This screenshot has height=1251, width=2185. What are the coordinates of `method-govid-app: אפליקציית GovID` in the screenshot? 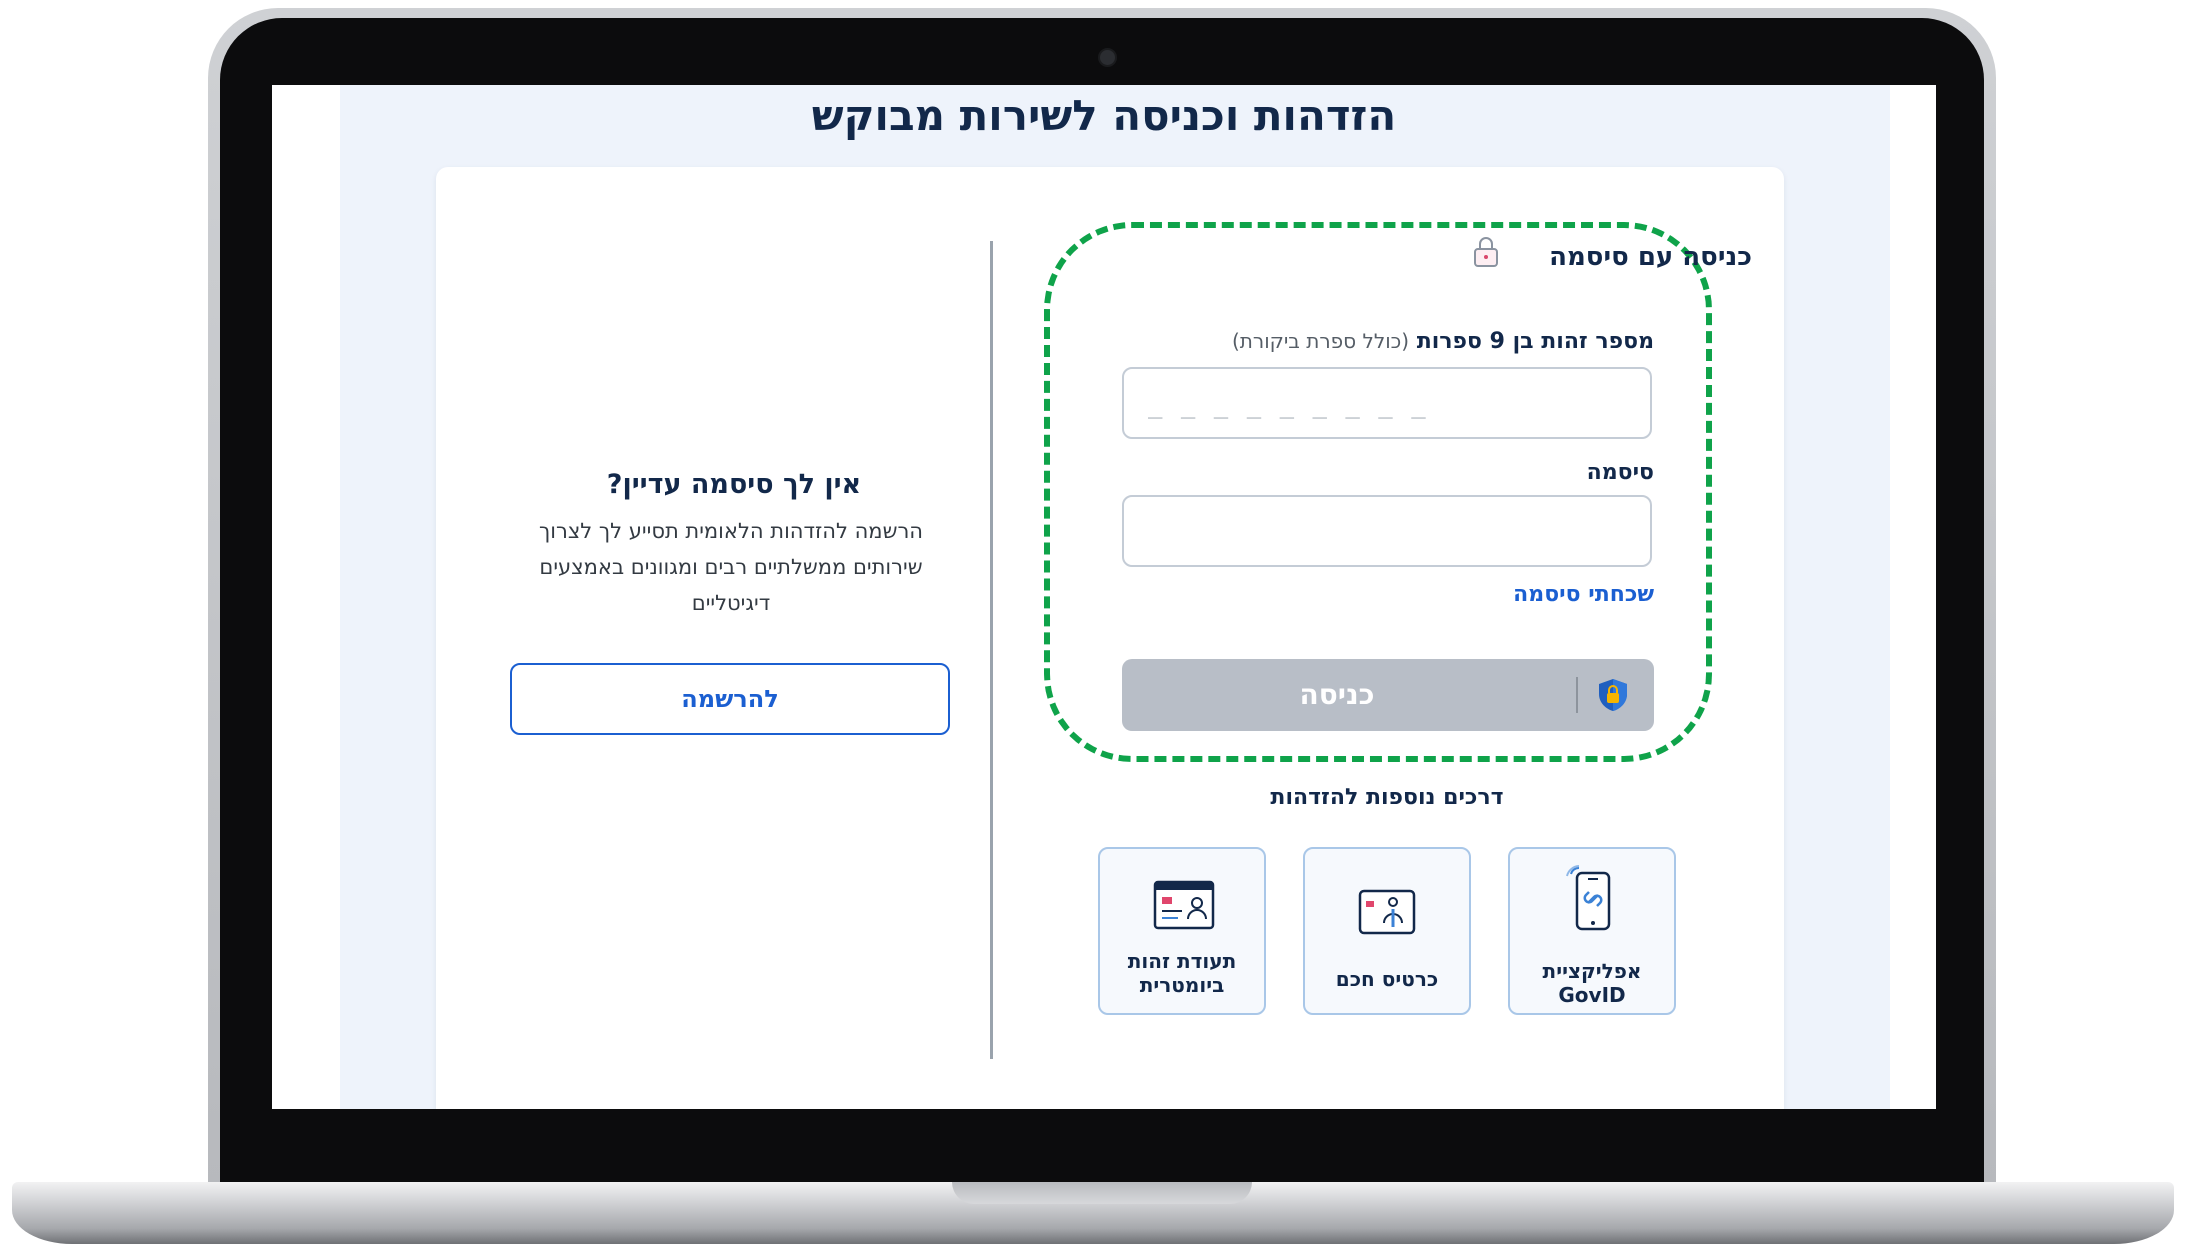 It's located at (1592, 931).